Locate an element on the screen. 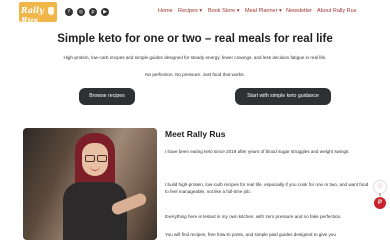  nav-meal-planner-label: Meal Planner is located at coordinates (261, 11).